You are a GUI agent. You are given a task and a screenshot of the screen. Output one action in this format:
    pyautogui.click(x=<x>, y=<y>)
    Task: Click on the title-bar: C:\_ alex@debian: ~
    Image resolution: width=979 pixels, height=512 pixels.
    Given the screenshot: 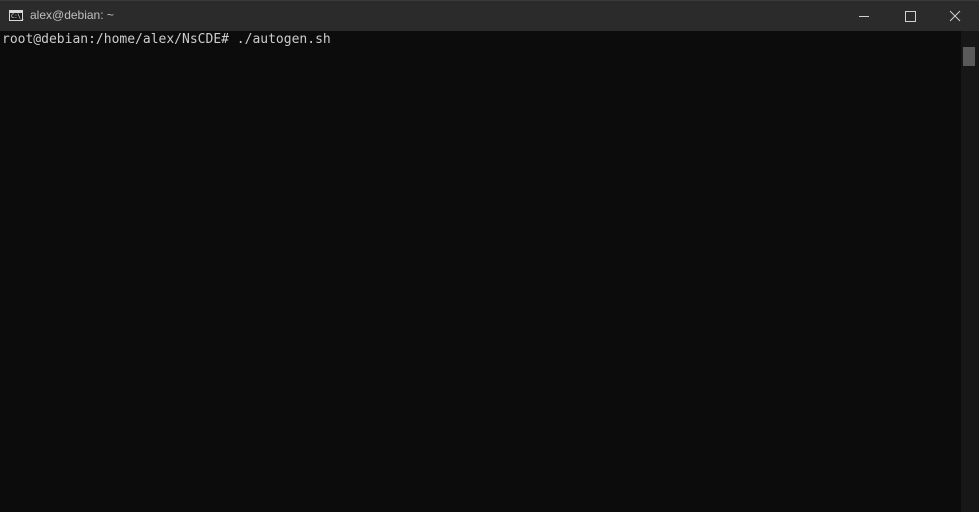 What is the action you would take?
    pyautogui.click(x=489, y=15)
    